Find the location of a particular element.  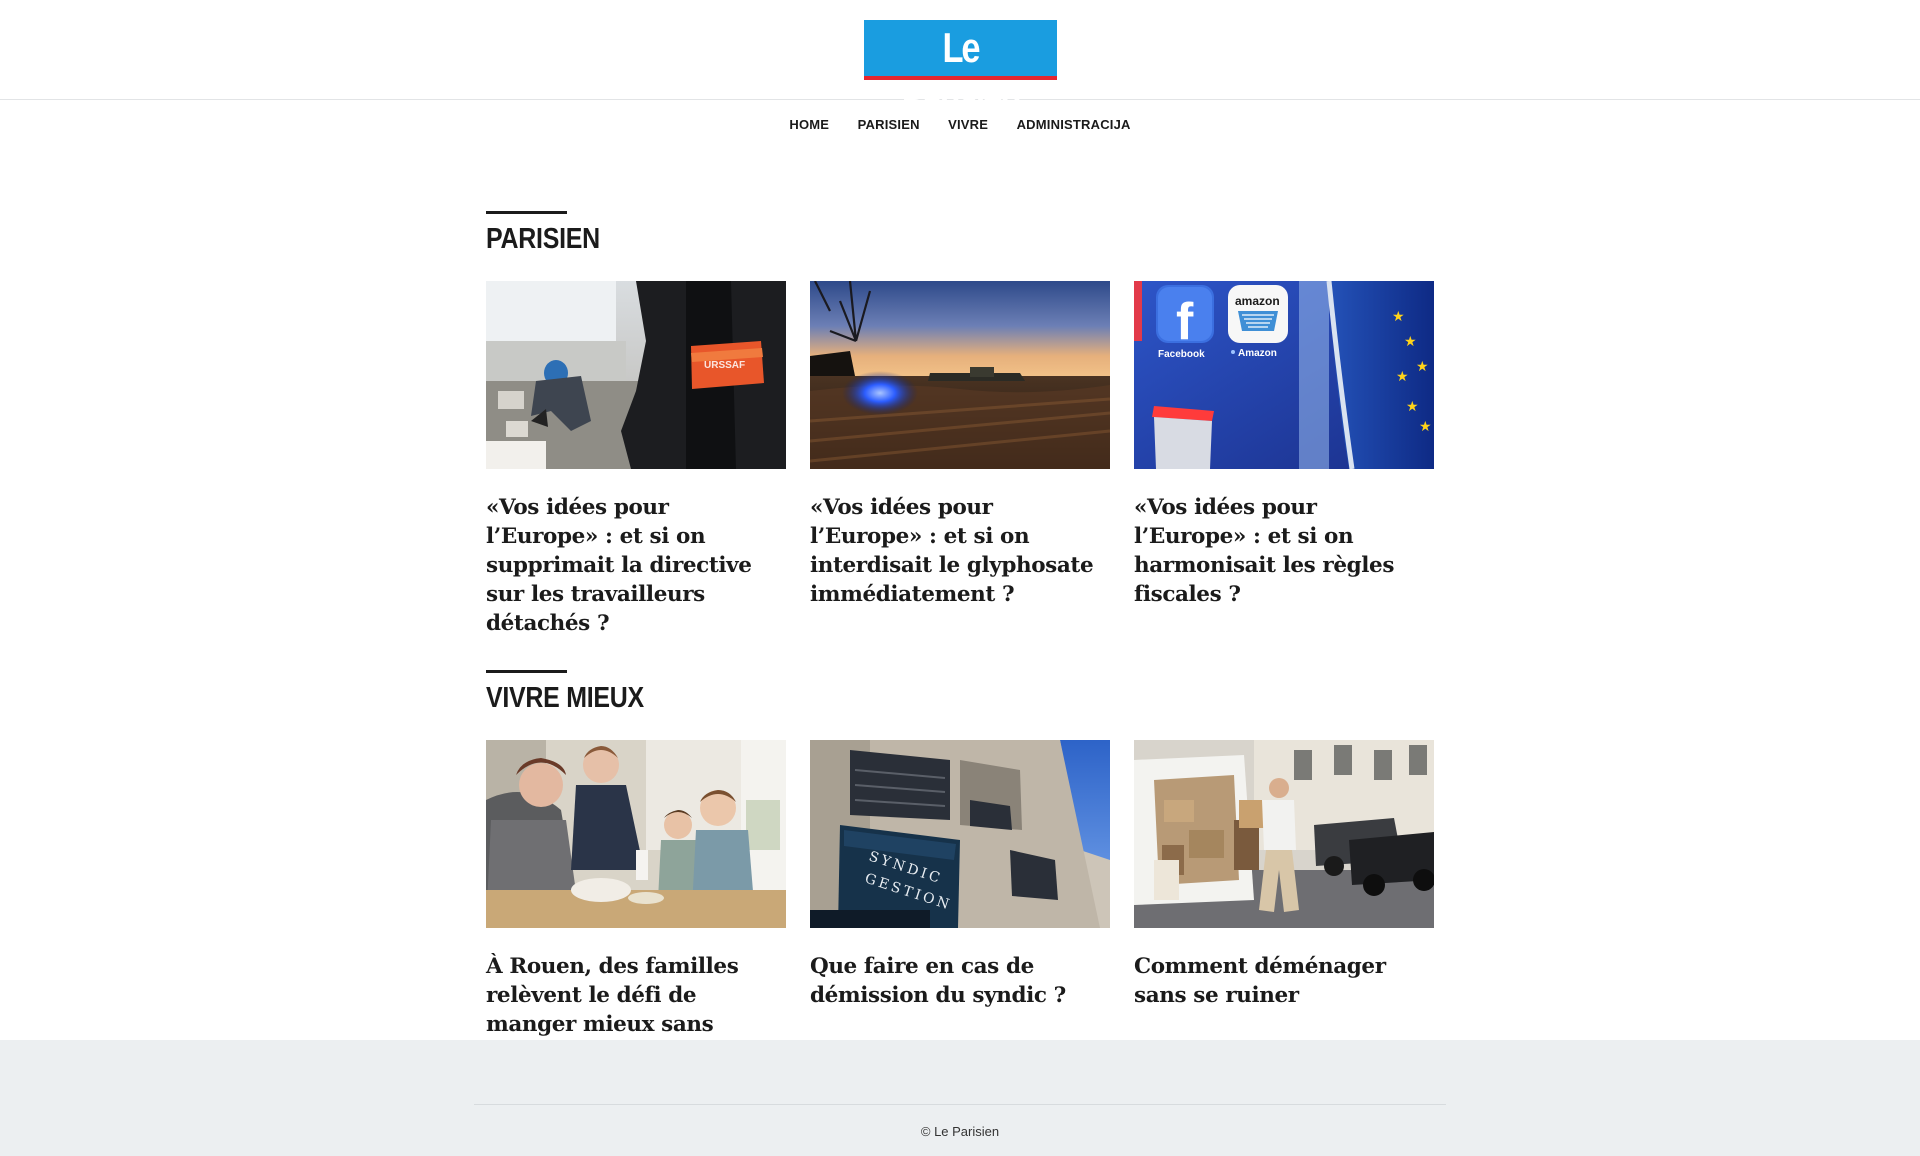

section-title: VIVRE MIEUX is located at coordinates (565, 698).